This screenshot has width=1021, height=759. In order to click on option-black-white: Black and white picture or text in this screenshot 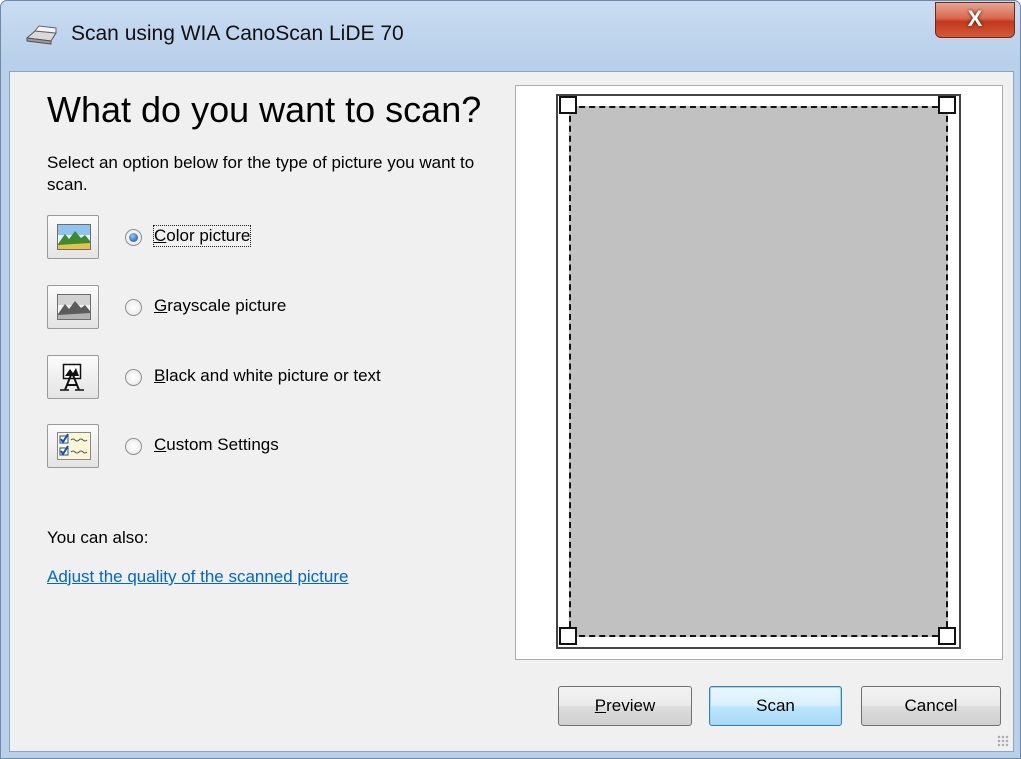, I will do `click(267, 378)`.